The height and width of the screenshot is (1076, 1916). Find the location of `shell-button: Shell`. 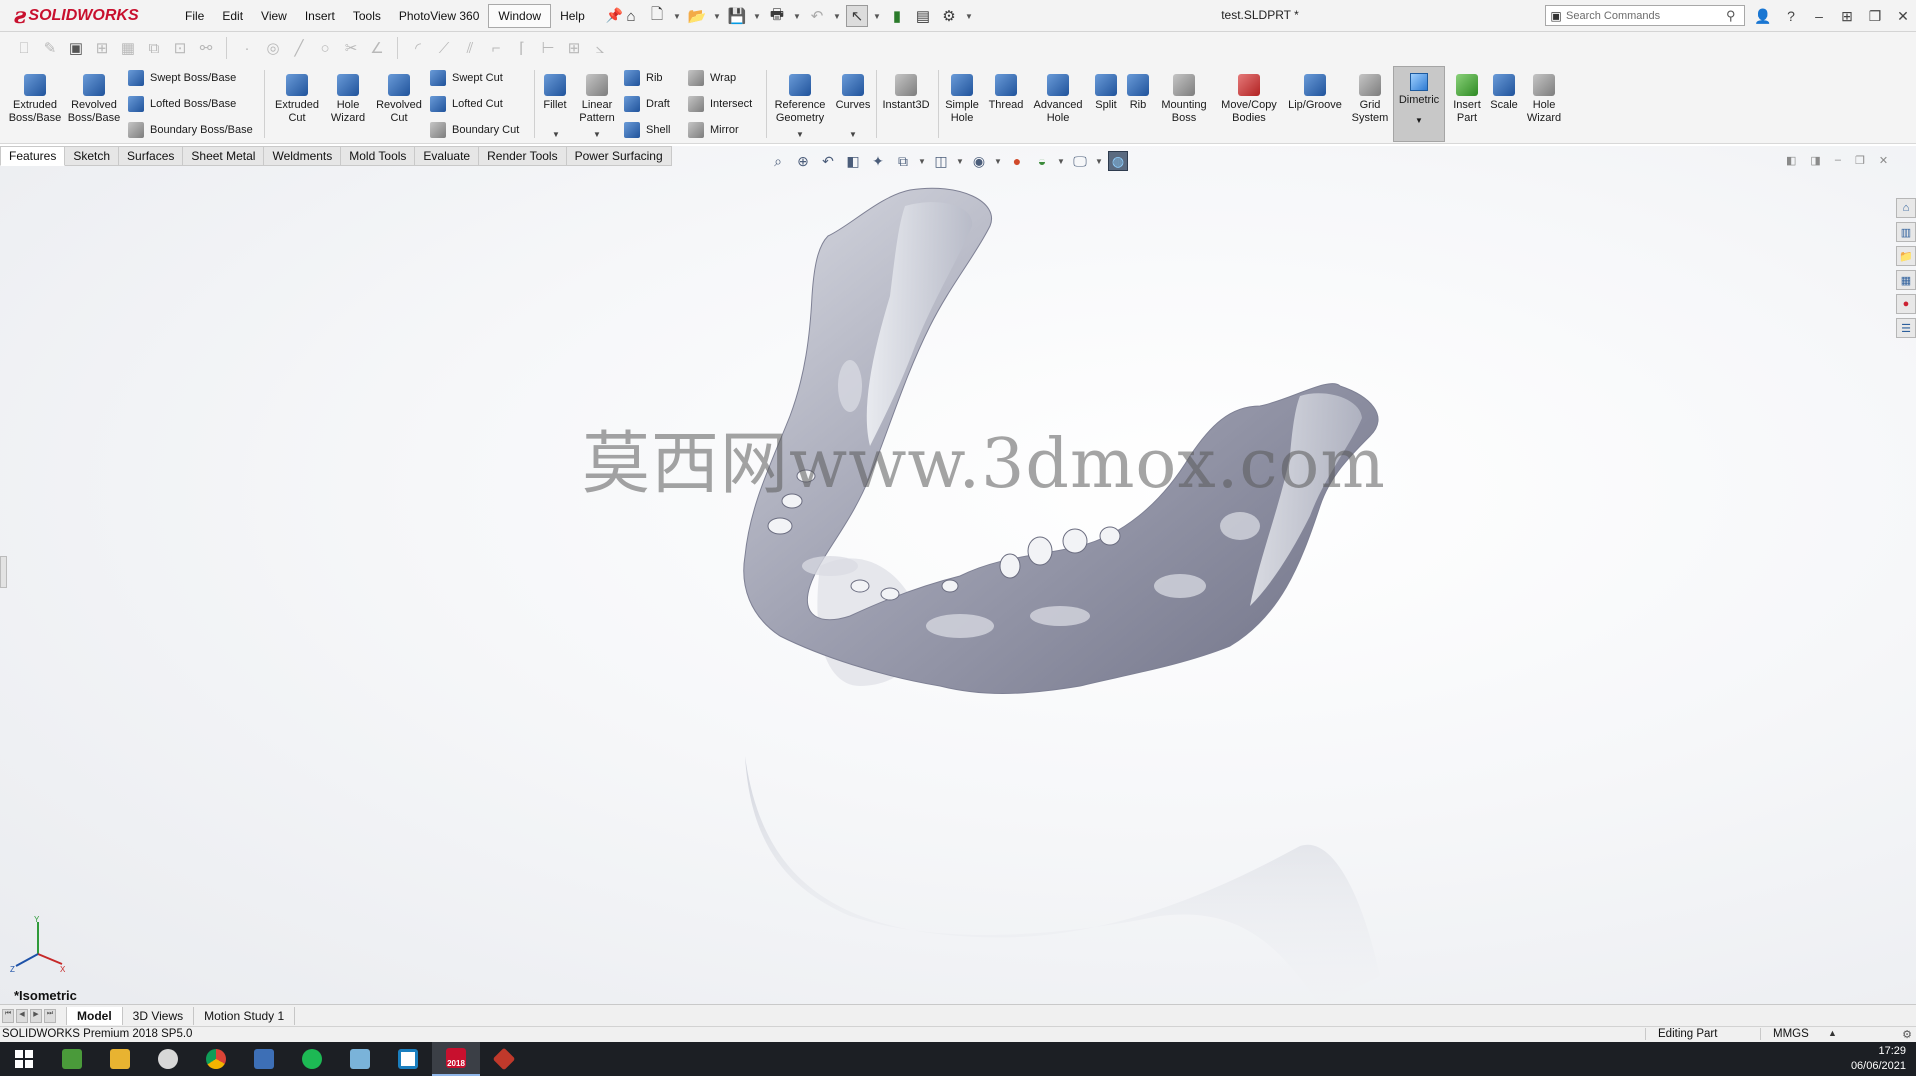

shell-button: Shell is located at coordinates (647, 130).